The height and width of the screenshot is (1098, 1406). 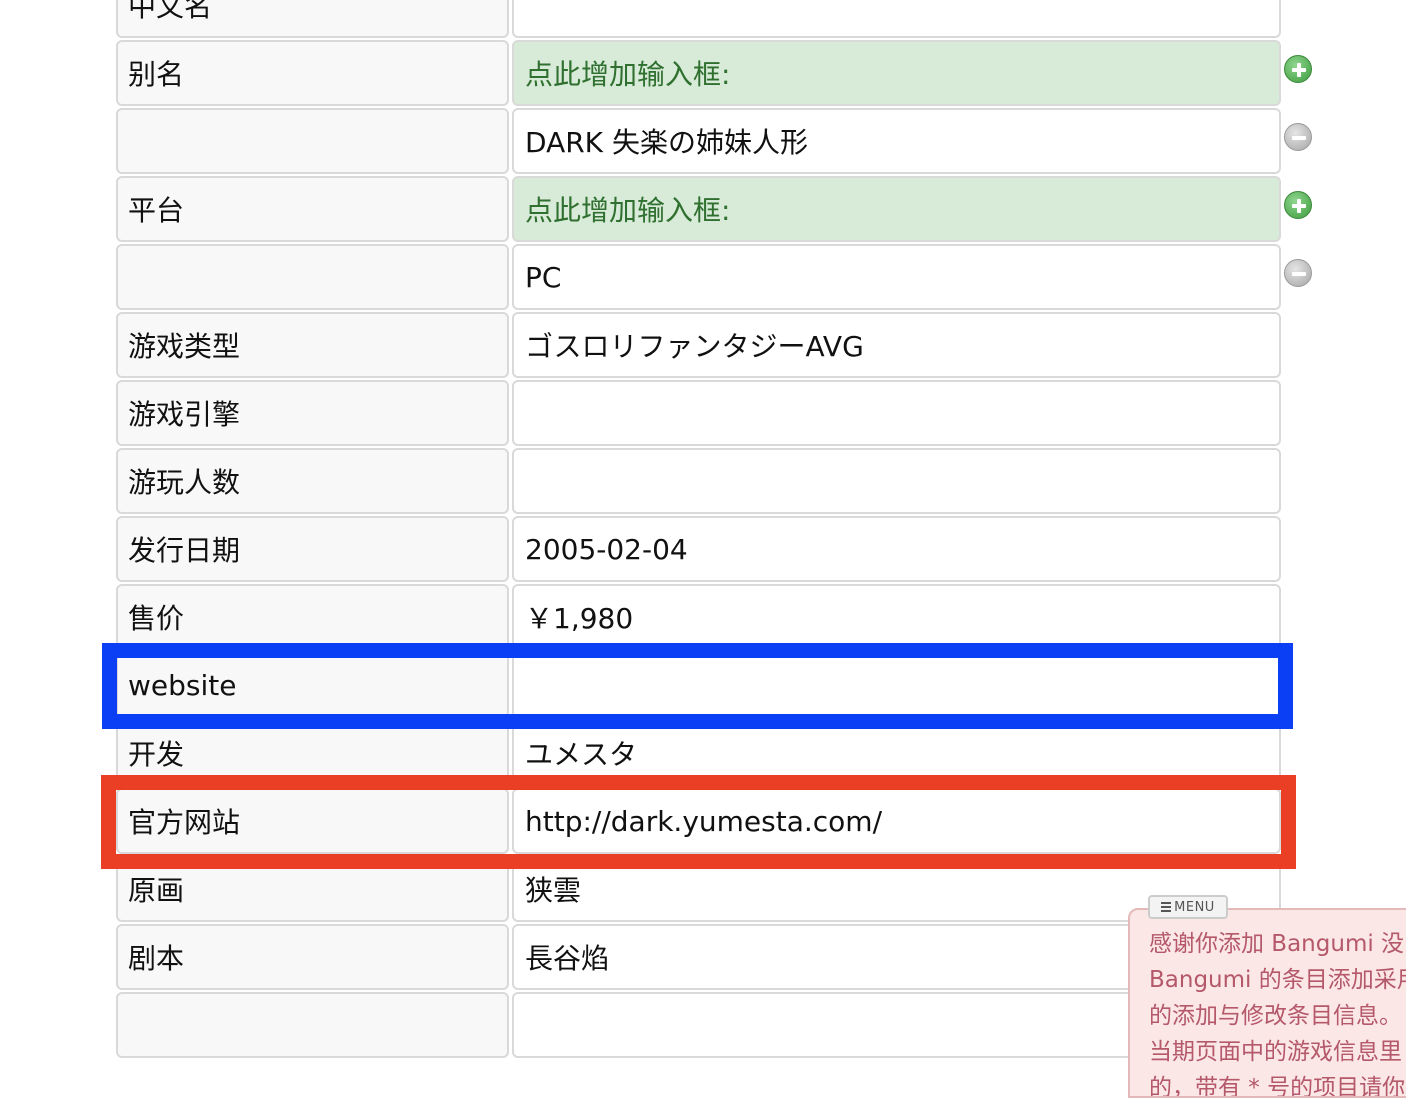 What do you see at coordinates (896, 209) in the screenshot?
I see `platform-add-input-prompt: 点此增加输入框:` at bounding box center [896, 209].